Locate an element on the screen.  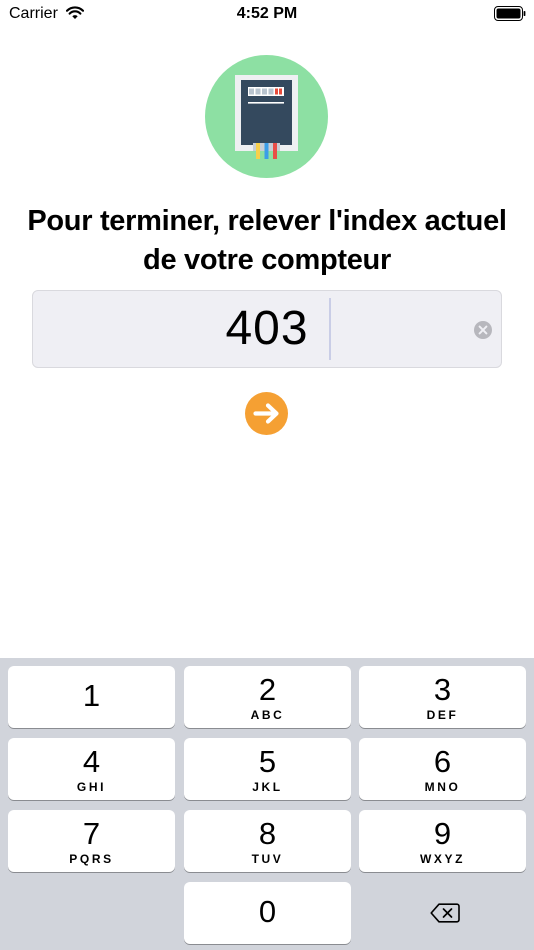
key-8: 8 TUV is located at coordinates (267, 841).